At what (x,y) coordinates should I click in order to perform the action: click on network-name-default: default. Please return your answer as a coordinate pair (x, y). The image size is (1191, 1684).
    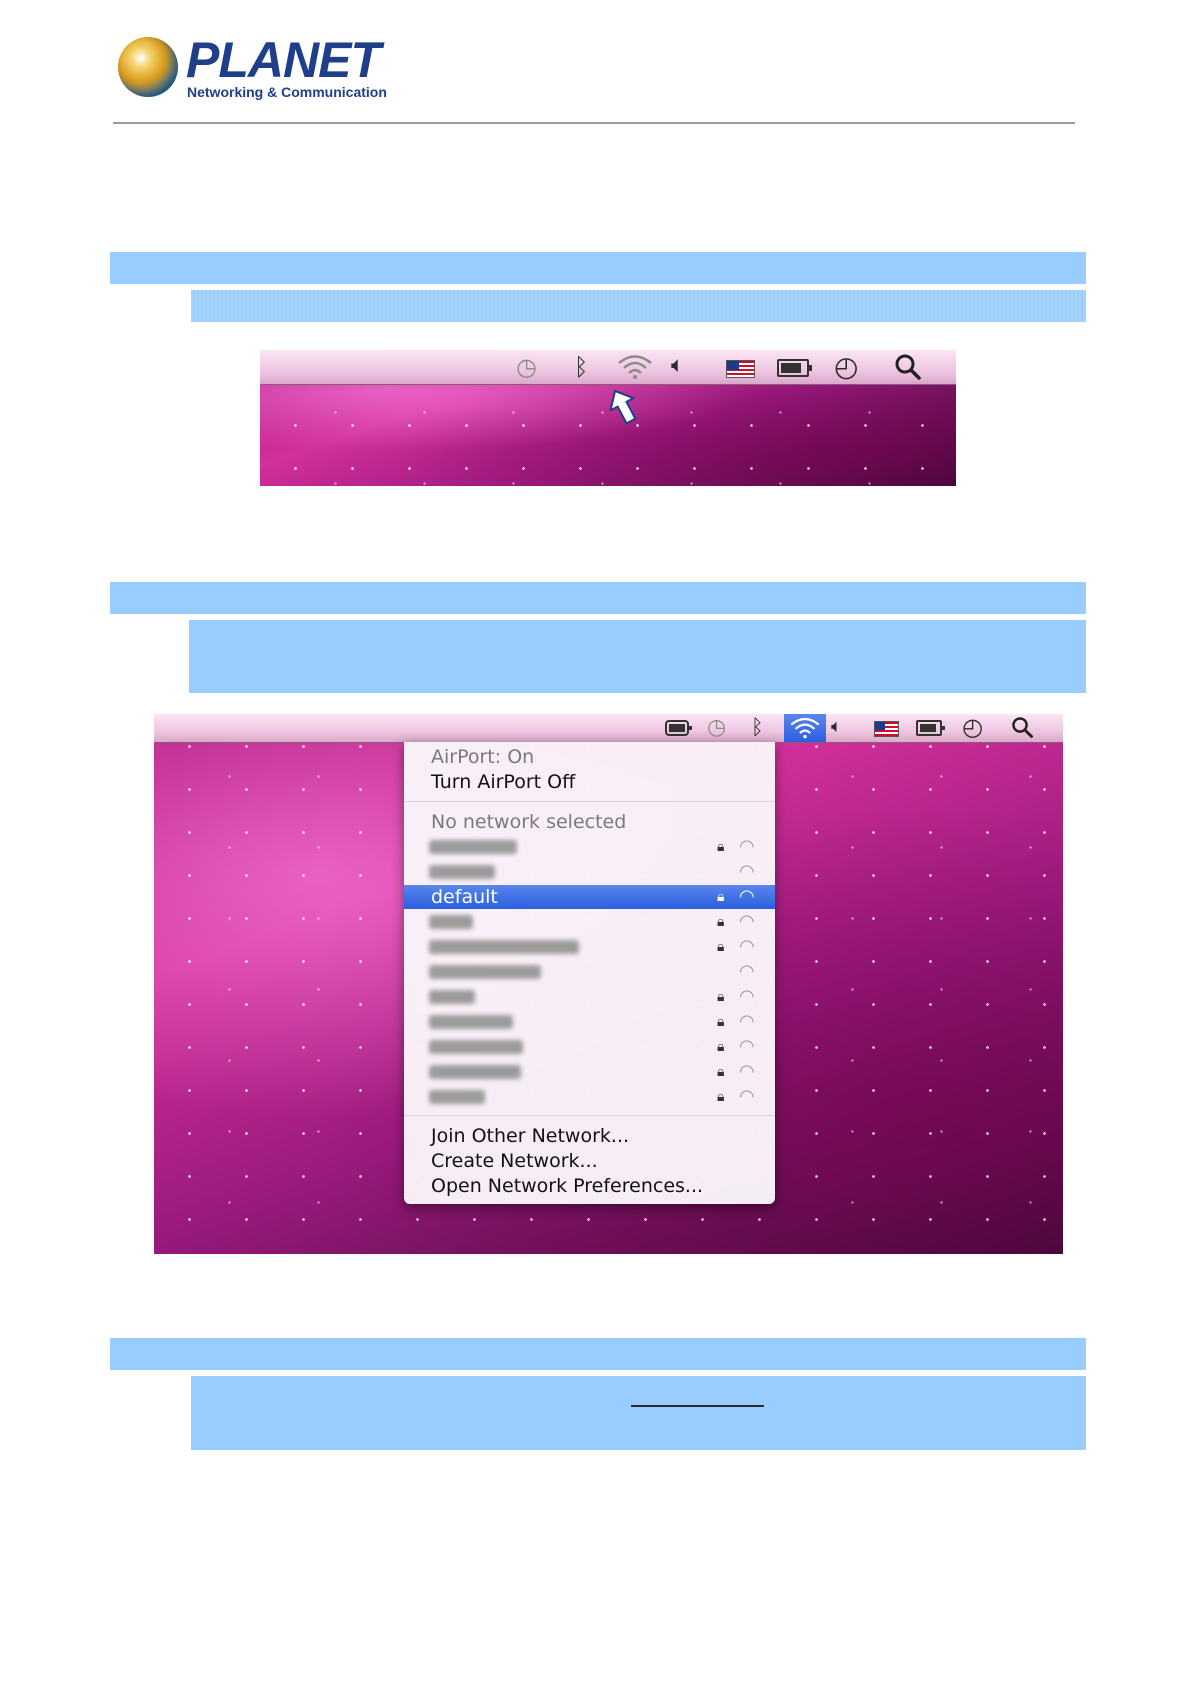
    Looking at the image, I should click on (464, 897).